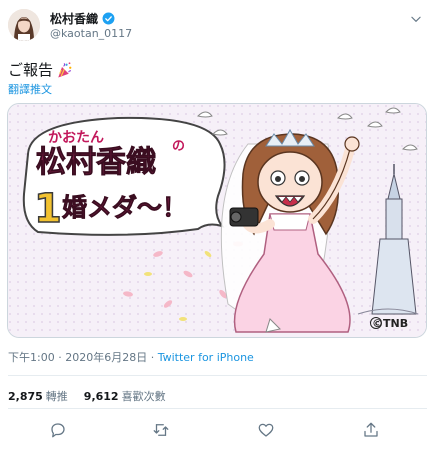 The width and height of the screenshot is (435, 450). Describe the element at coordinates (143, 396) in the screenshot. I see `likes-label: 喜歡次數` at that location.